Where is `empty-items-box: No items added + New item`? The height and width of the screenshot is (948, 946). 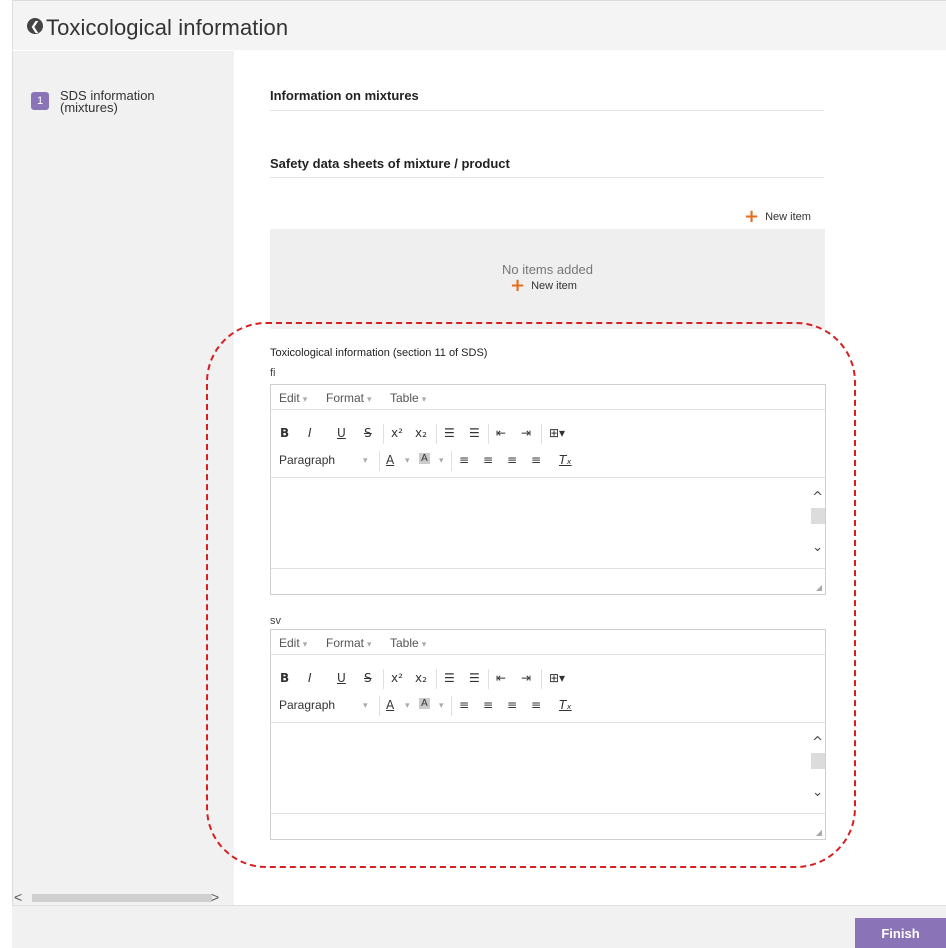
empty-items-box: No items added + New item is located at coordinates (547, 279).